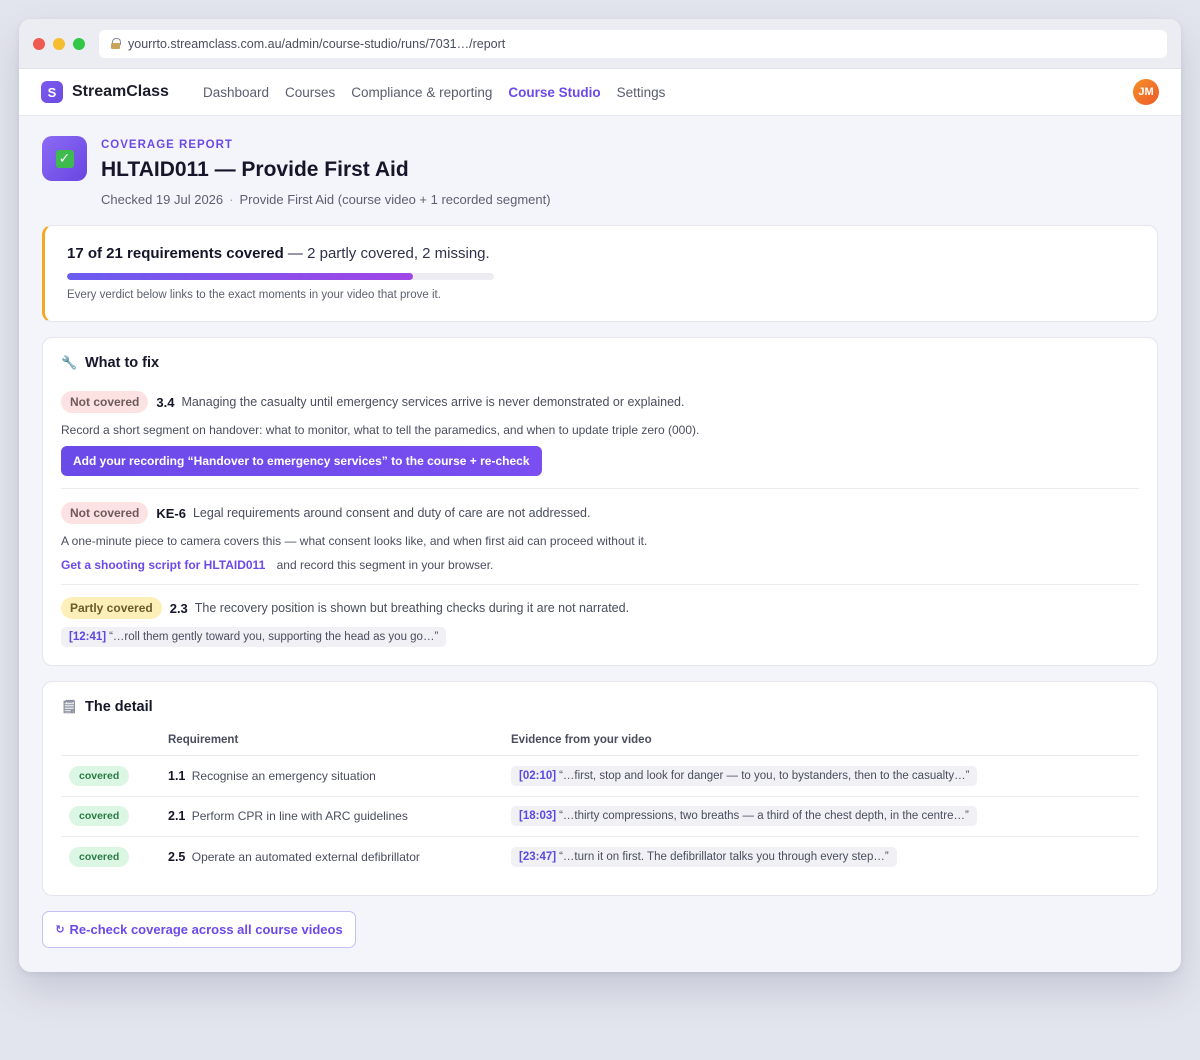 Image resolution: width=1200 pixels, height=1060 pixels. I want to click on checked-date: Checked 19 Jul 2026, so click(162, 199).